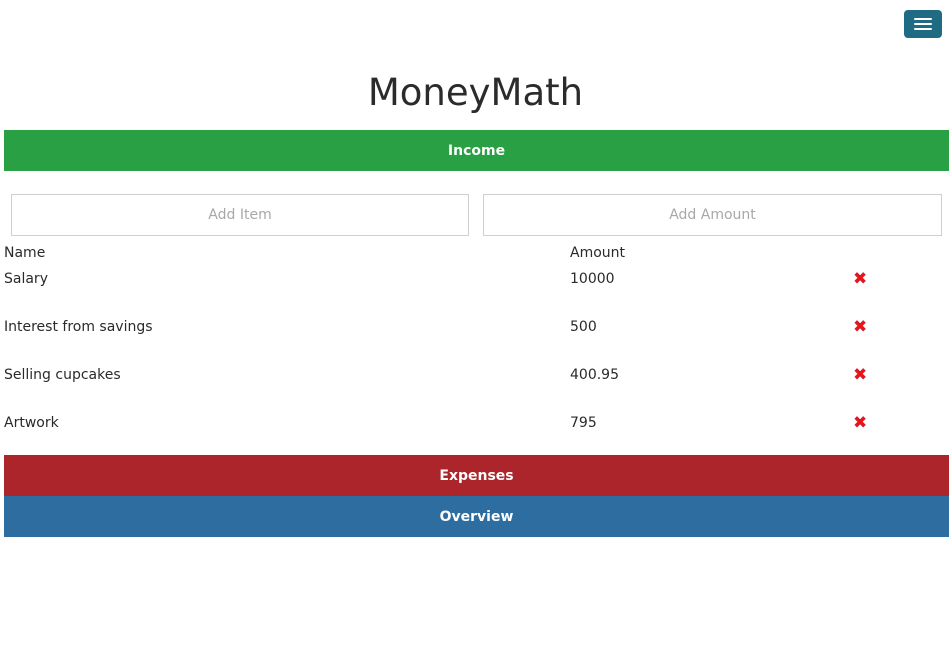  What do you see at coordinates (78, 327) in the screenshot?
I see `income-item-name: Interest from savings` at bounding box center [78, 327].